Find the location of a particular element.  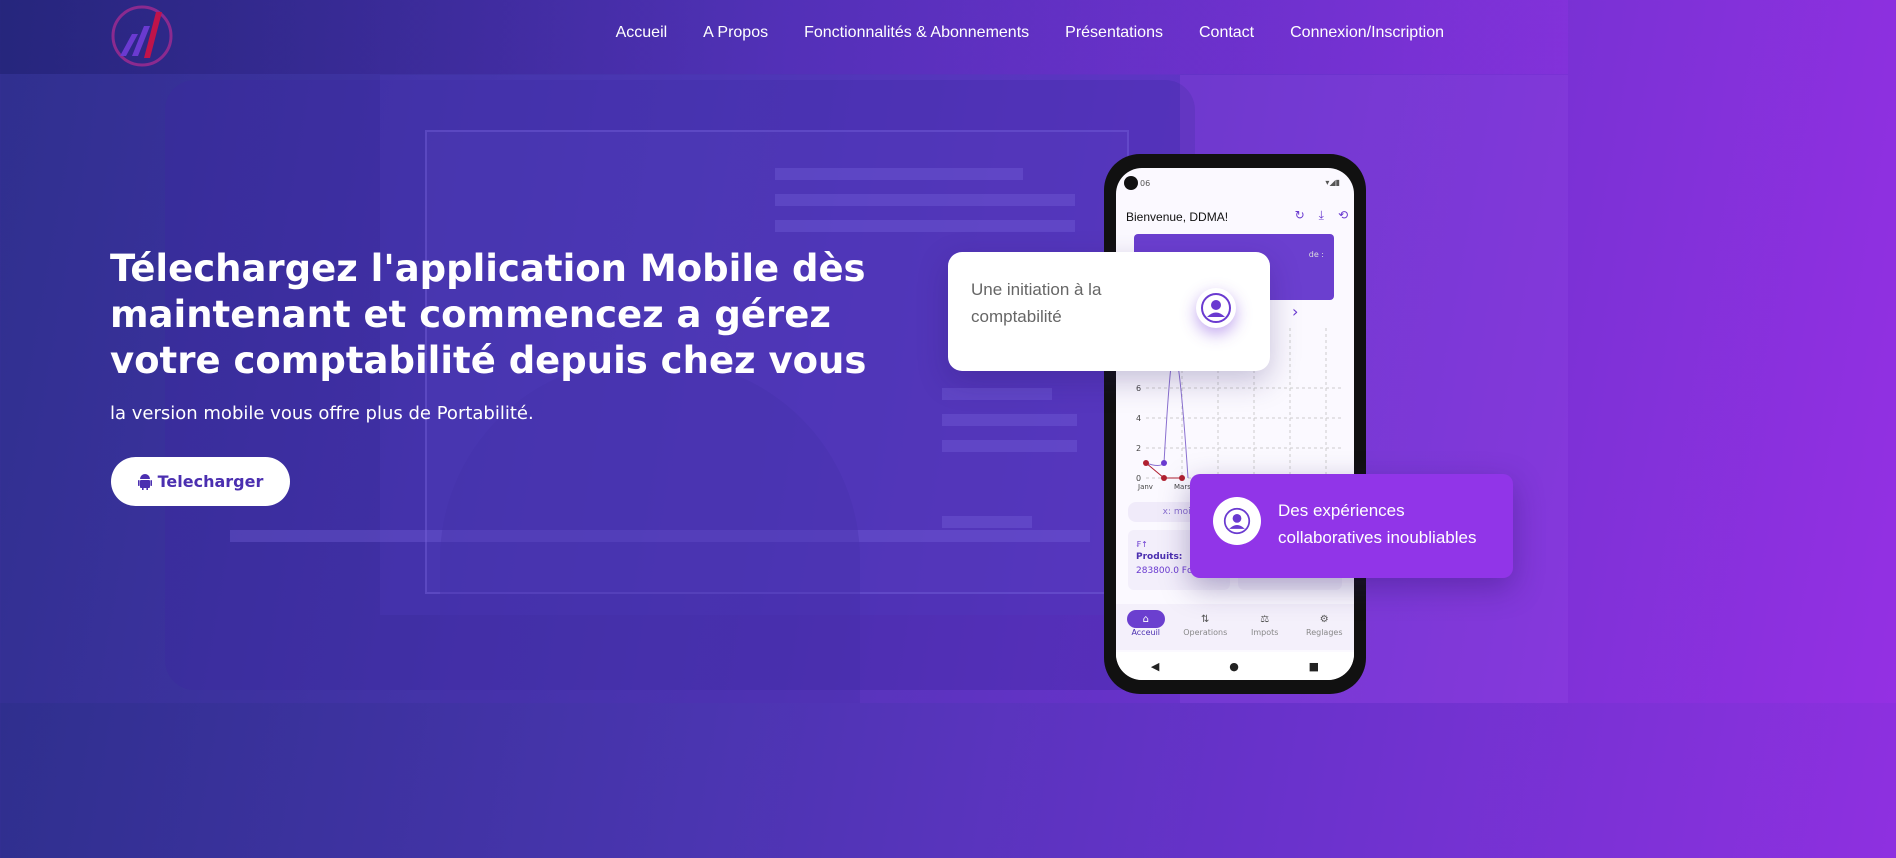

brand-logo-icon is located at coordinates (142, 36).